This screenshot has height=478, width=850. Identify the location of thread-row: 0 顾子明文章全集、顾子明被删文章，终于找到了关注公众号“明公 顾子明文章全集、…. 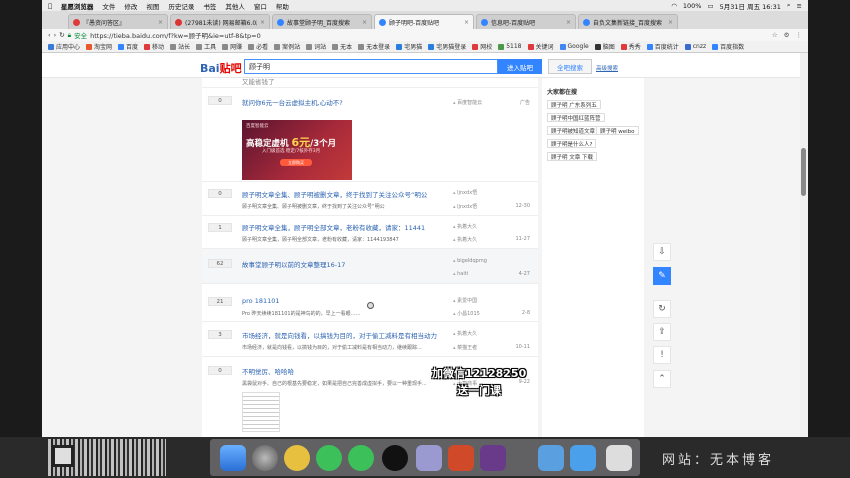
(370, 199).